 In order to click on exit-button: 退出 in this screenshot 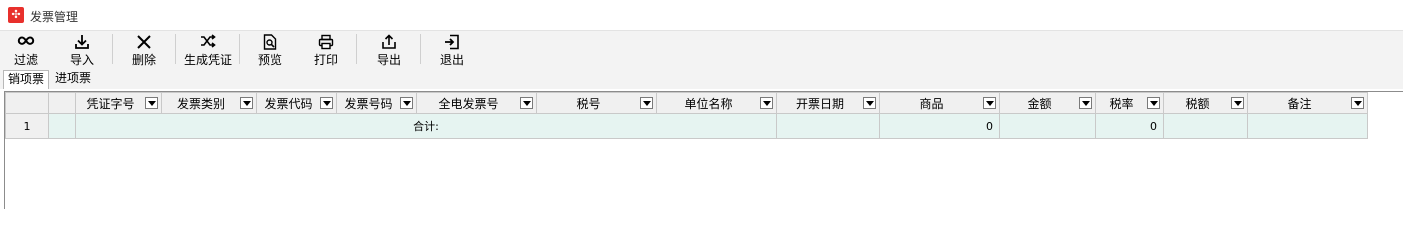, I will do `click(452, 50)`.